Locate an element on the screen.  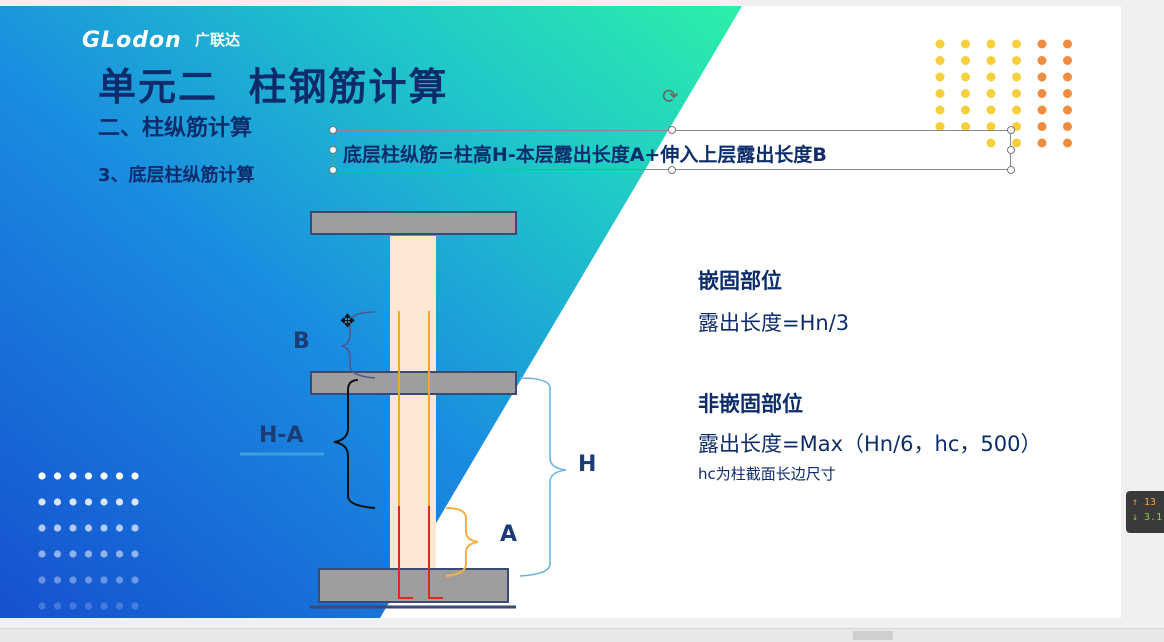
scrollbar-thumb is located at coordinates (873, 635).